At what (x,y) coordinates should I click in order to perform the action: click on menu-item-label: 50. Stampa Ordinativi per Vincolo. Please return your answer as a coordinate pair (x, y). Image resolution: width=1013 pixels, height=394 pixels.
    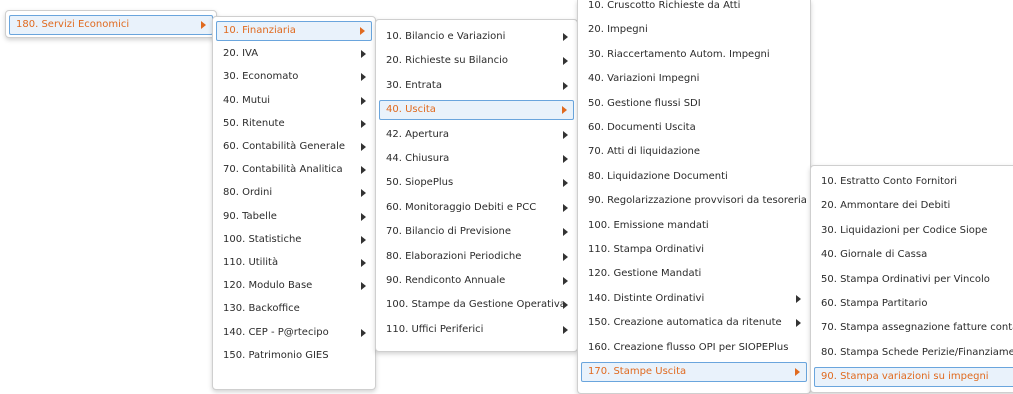
    Looking at the image, I should click on (905, 279).